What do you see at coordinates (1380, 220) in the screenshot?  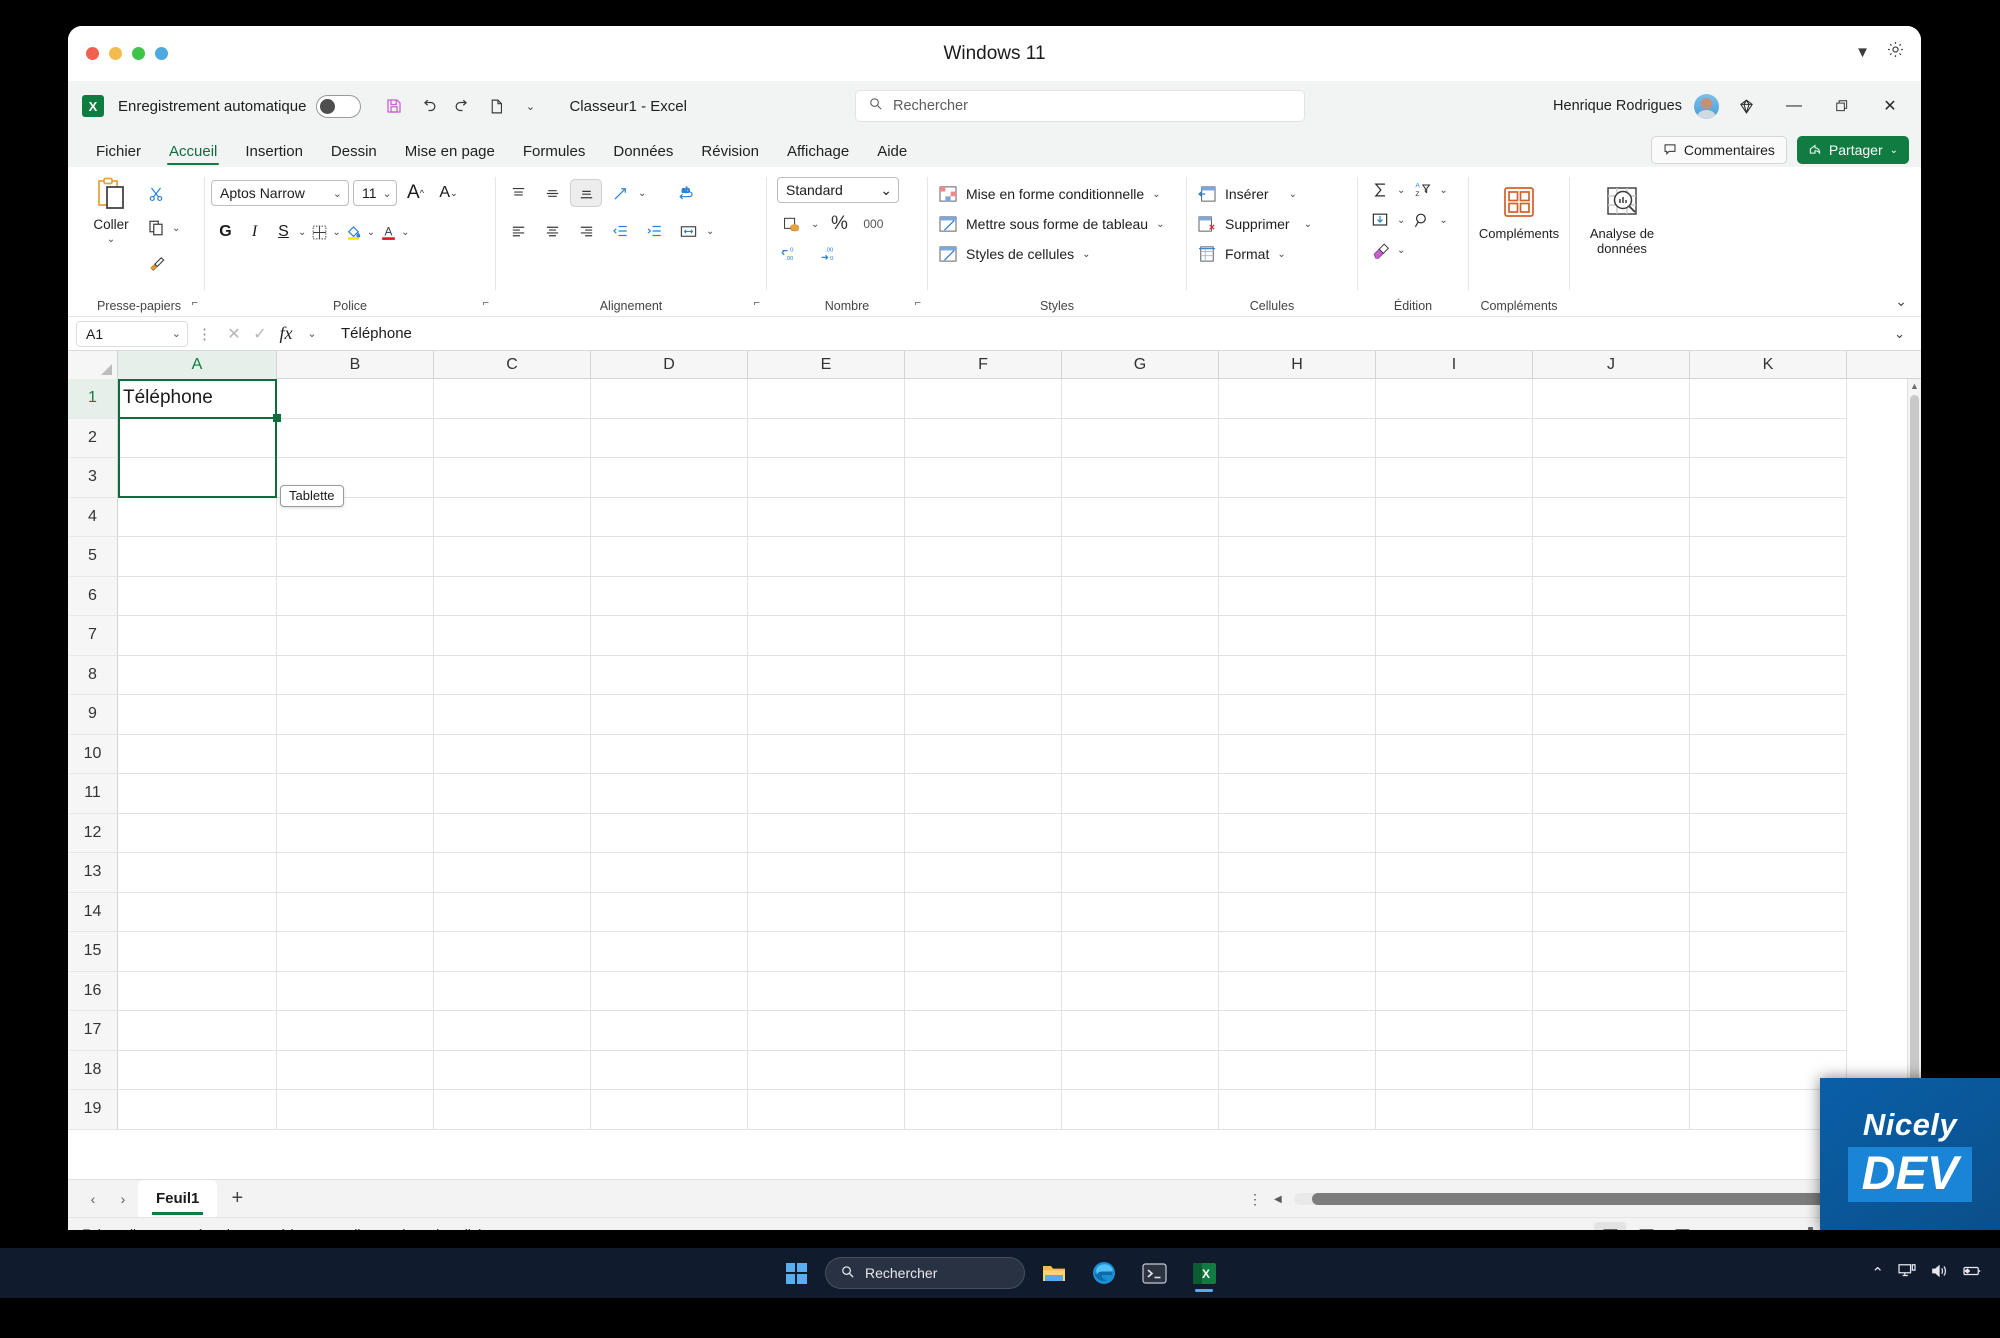 I see `fill-down-icon` at bounding box center [1380, 220].